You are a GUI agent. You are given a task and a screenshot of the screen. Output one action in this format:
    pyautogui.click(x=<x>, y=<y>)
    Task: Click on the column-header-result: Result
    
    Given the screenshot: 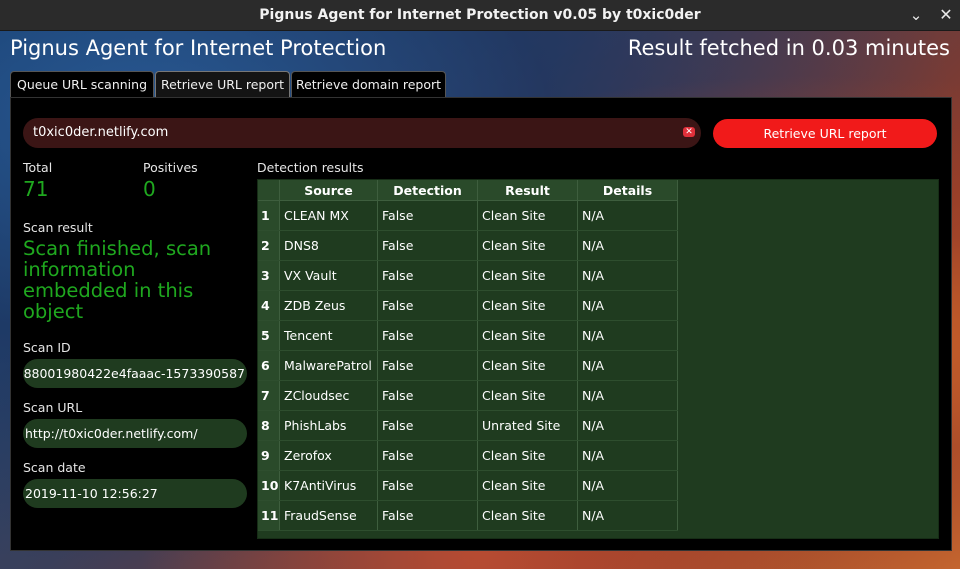 What is the action you would take?
    pyautogui.click(x=527, y=190)
    